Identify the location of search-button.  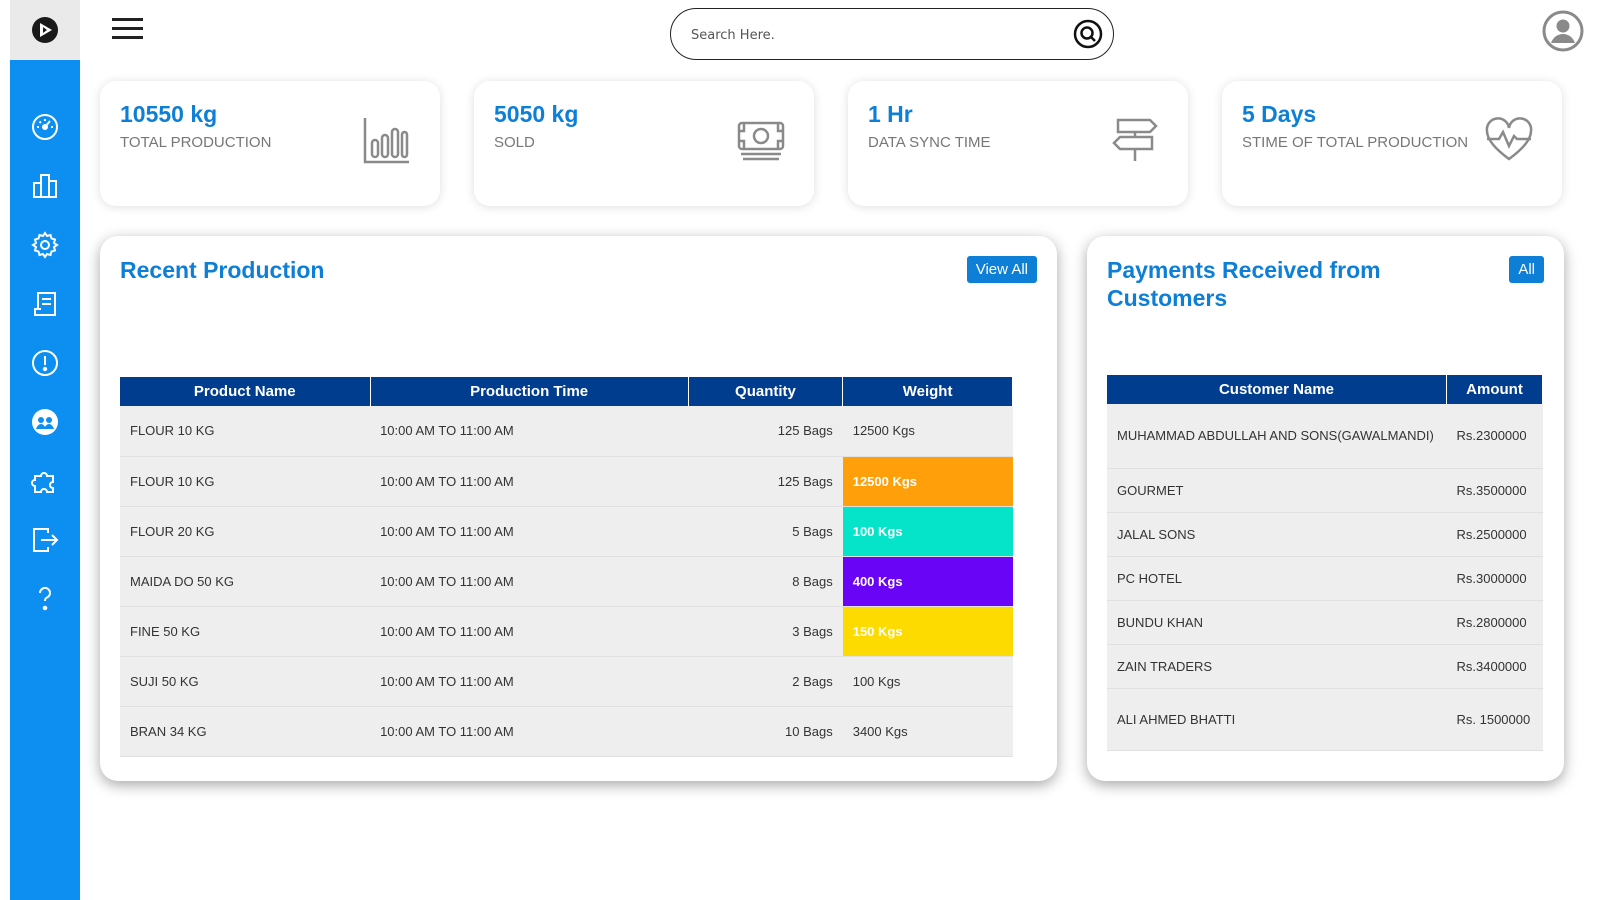
(1088, 34).